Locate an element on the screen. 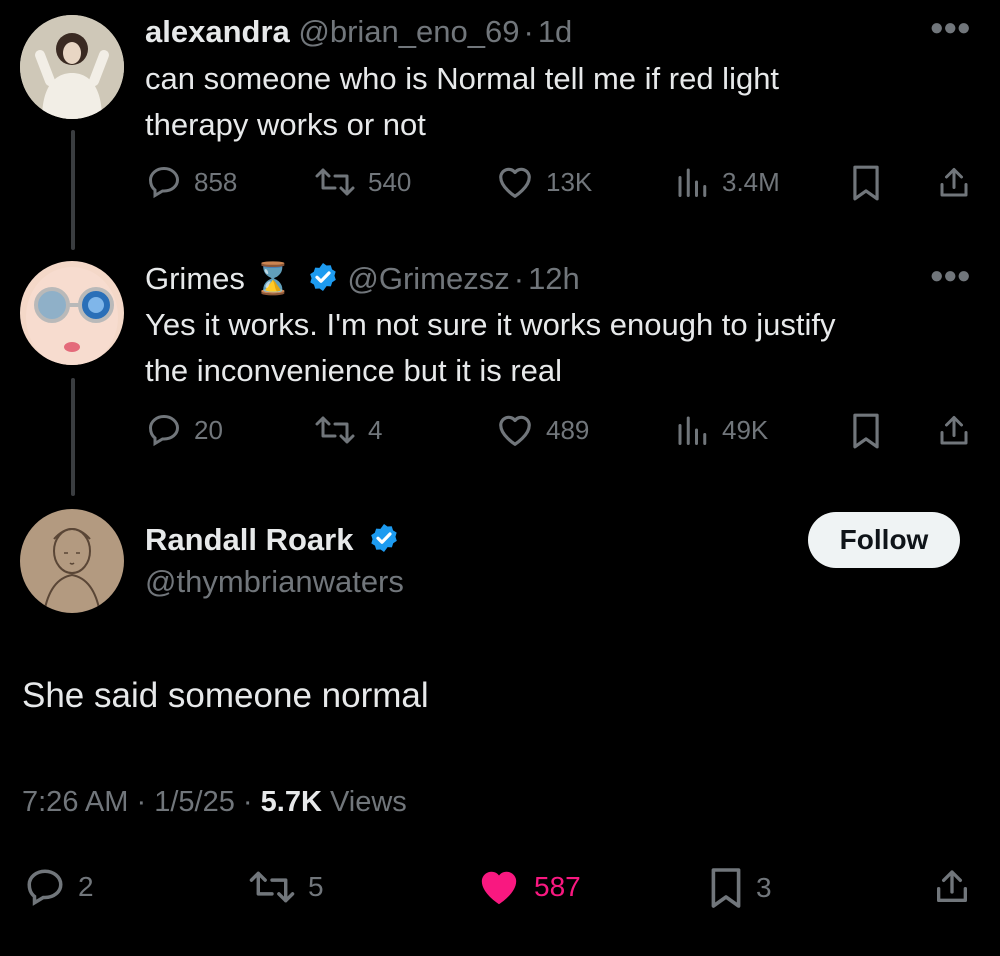 The image size is (1000, 956). main-post-views-label: Views is located at coordinates (368, 802).